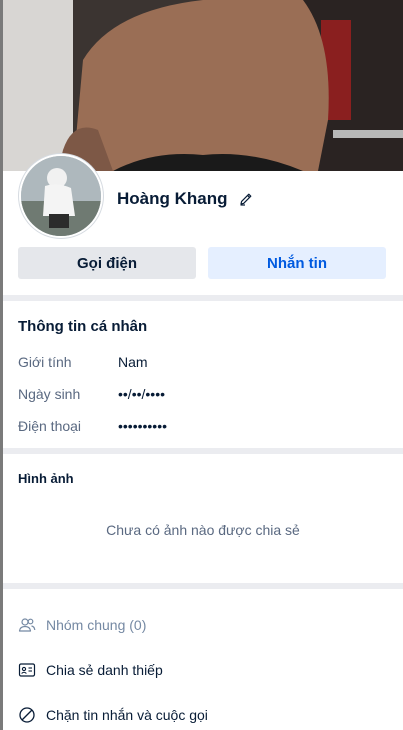 The height and width of the screenshot is (730, 403). I want to click on call-button: Gọi điện, so click(107, 263).